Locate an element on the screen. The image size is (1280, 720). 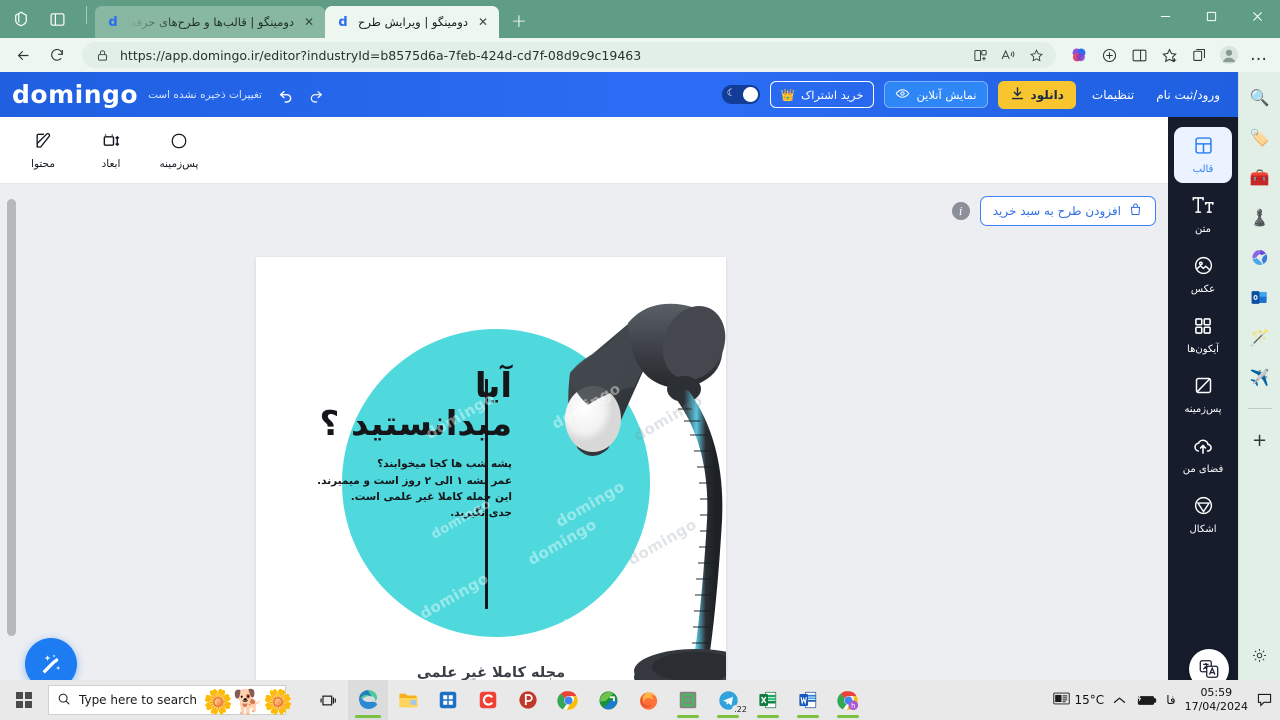
domingo-logo: domingo is located at coordinates (75, 94).